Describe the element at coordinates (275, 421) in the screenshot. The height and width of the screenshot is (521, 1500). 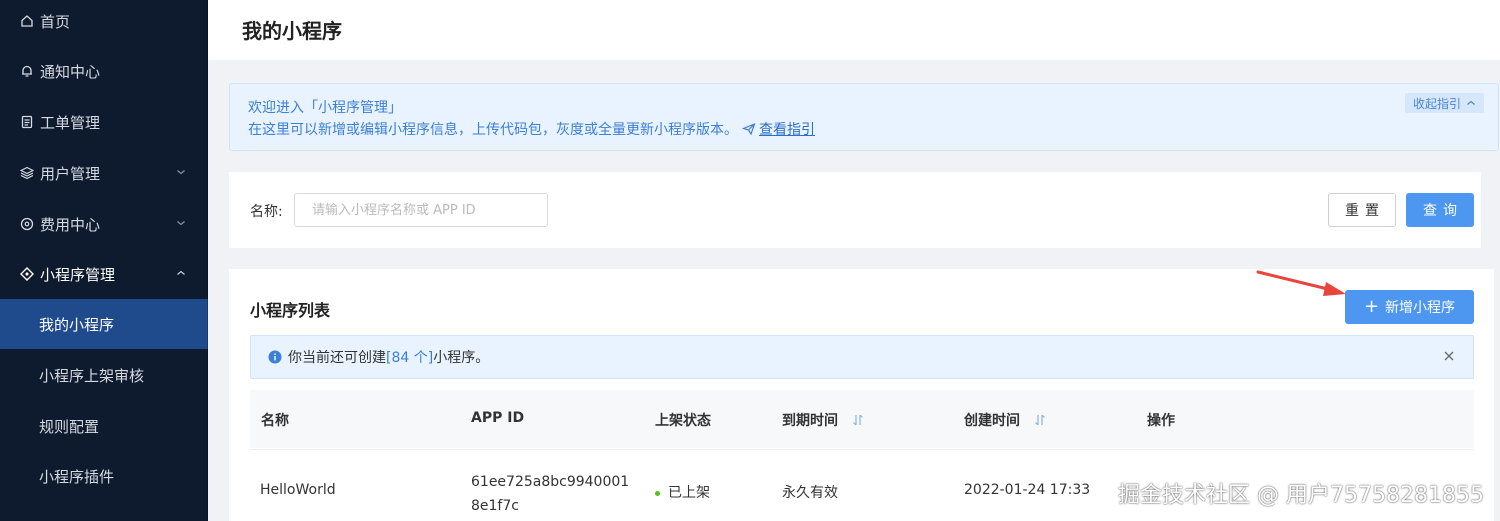
I see `column-header-name: 名称` at that location.